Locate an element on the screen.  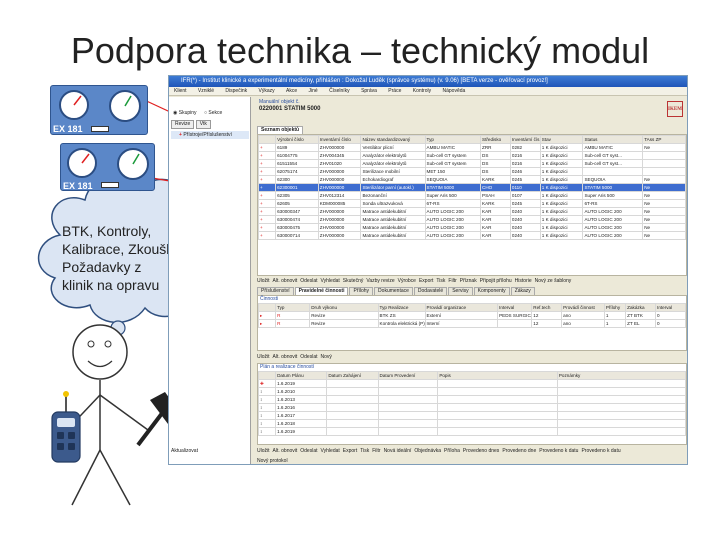
left-tab: Revize is located at coordinates (183, 124).